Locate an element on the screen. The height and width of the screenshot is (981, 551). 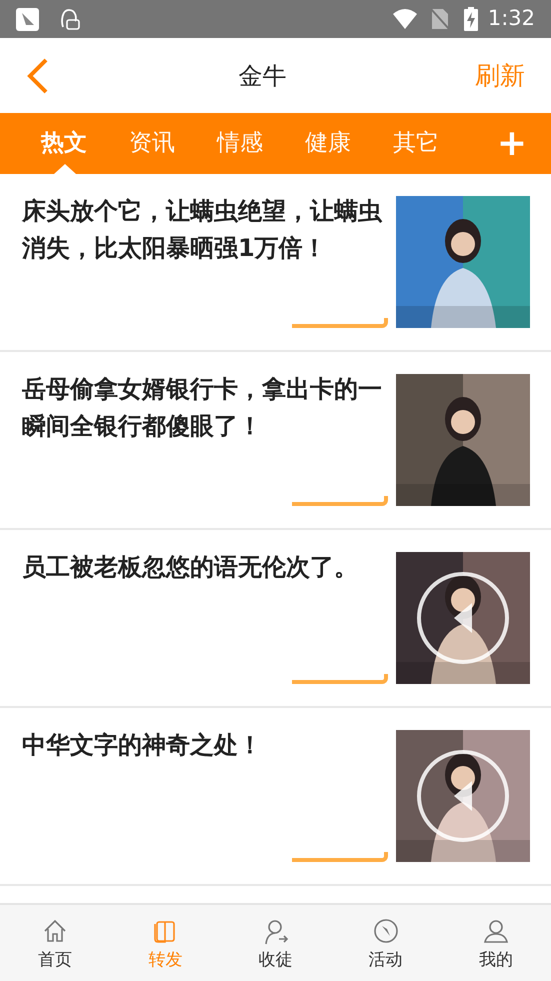
nav-tab: 首页 is located at coordinates (55, 943).